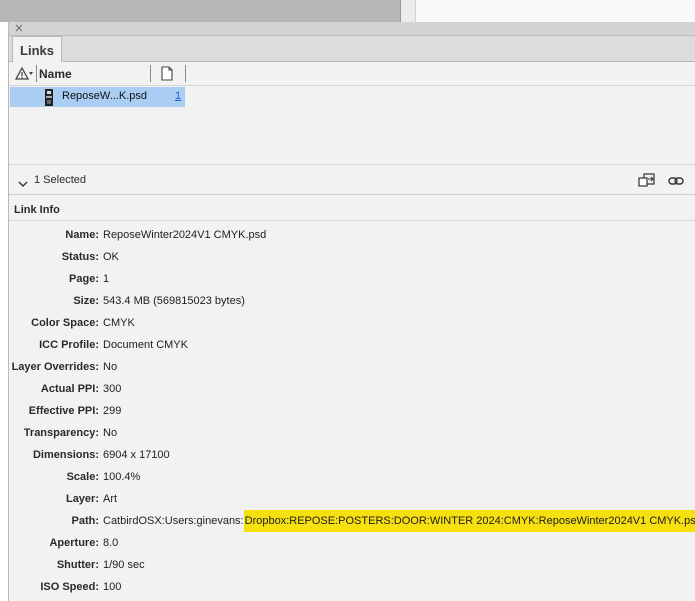 The height and width of the screenshot is (601, 695). I want to click on path-prefix: CatbirdOSX:Users:ginevans:, so click(173, 521).